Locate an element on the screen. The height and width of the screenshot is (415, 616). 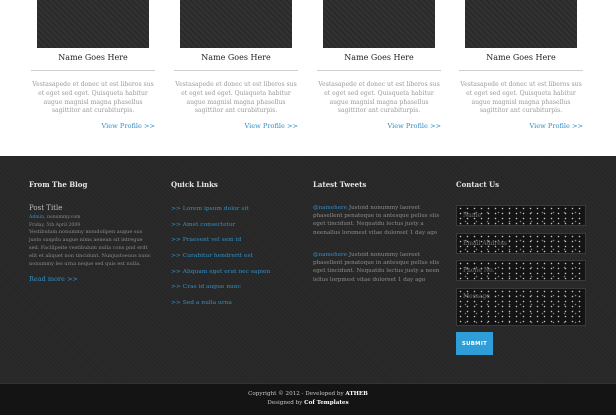
developer-link: ATHEB is located at coordinates (356, 394).